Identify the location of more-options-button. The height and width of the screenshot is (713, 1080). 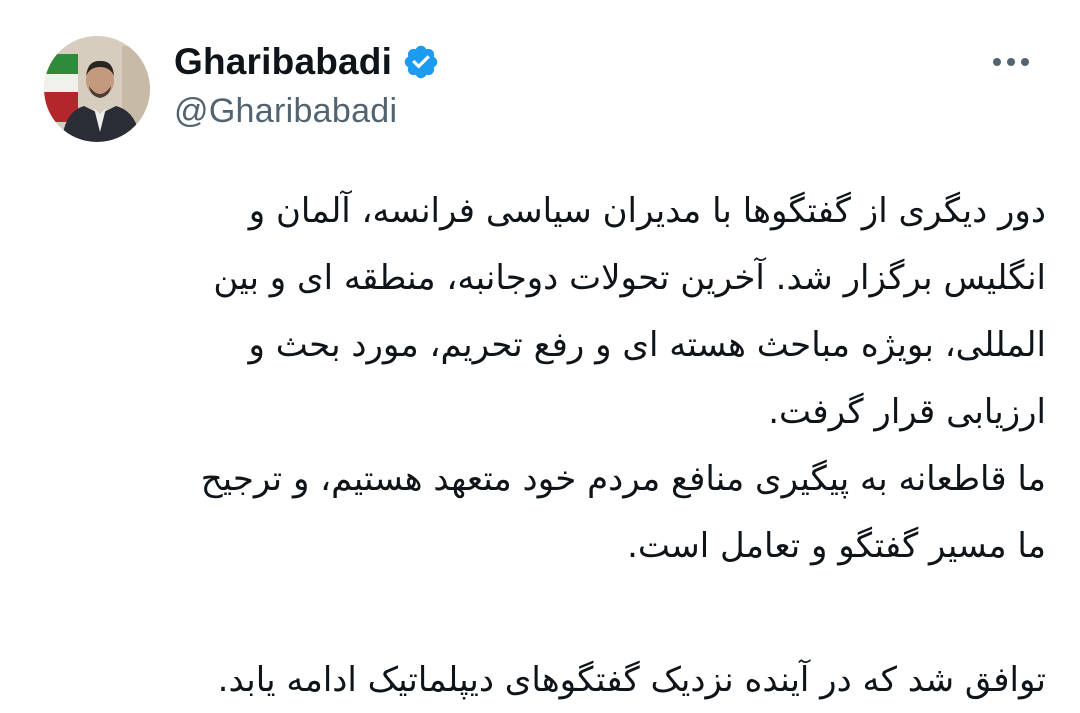
(1011, 62).